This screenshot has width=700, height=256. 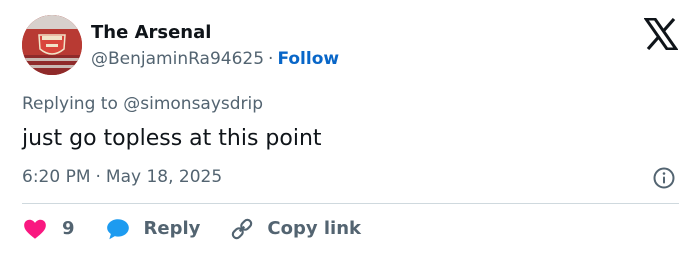 What do you see at coordinates (242, 229) in the screenshot?
I see `link-icon` at bounding box center [242, 229].